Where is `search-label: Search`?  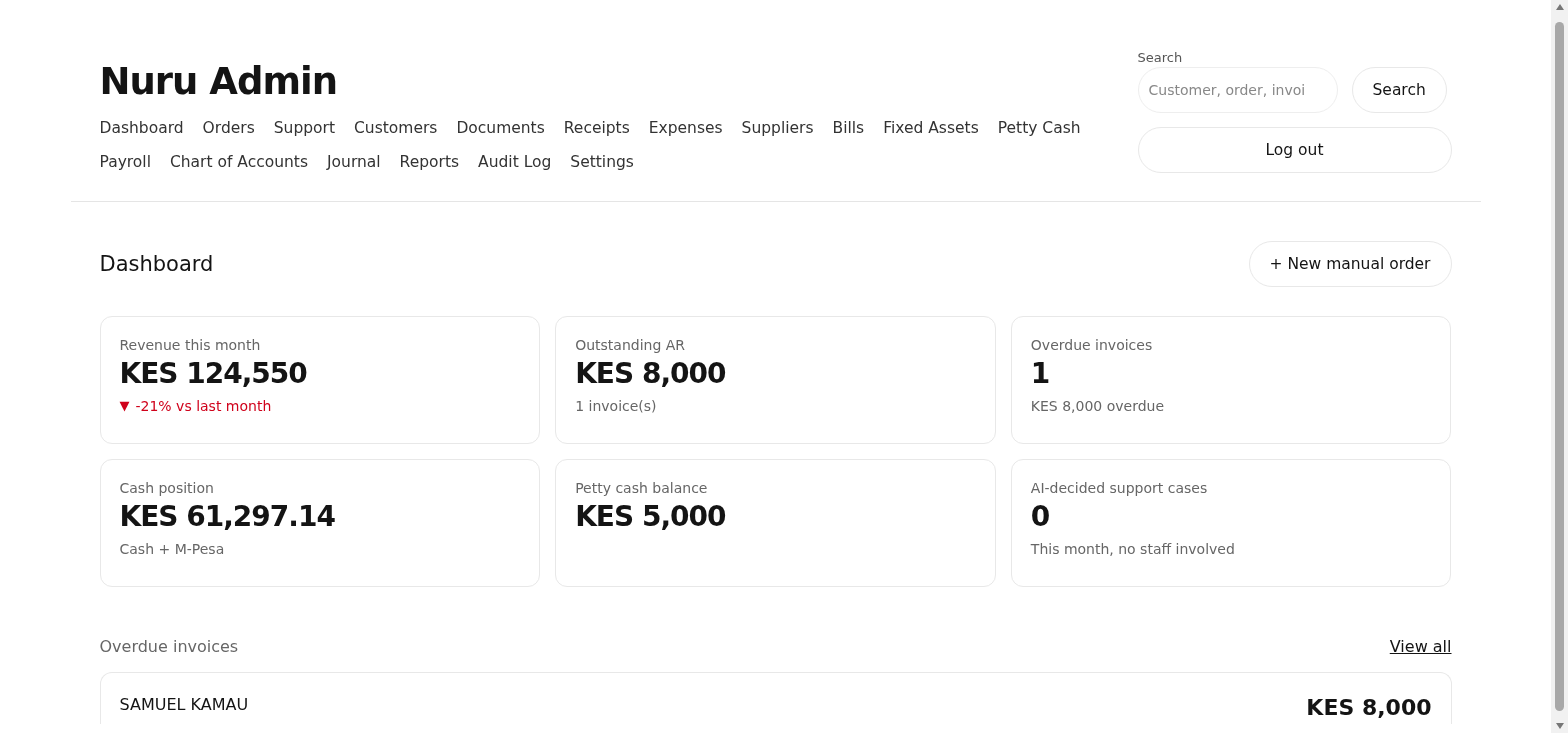
search-label: Search is located at coordinates (1160, 57).